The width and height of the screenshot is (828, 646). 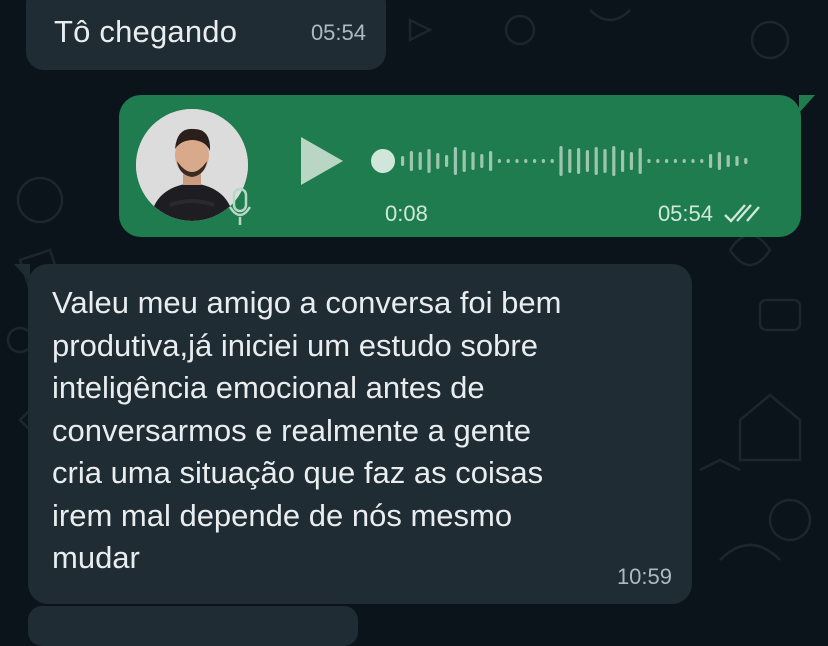 I want to click on message-text: Tô chegando, so click(x=146, y=31).